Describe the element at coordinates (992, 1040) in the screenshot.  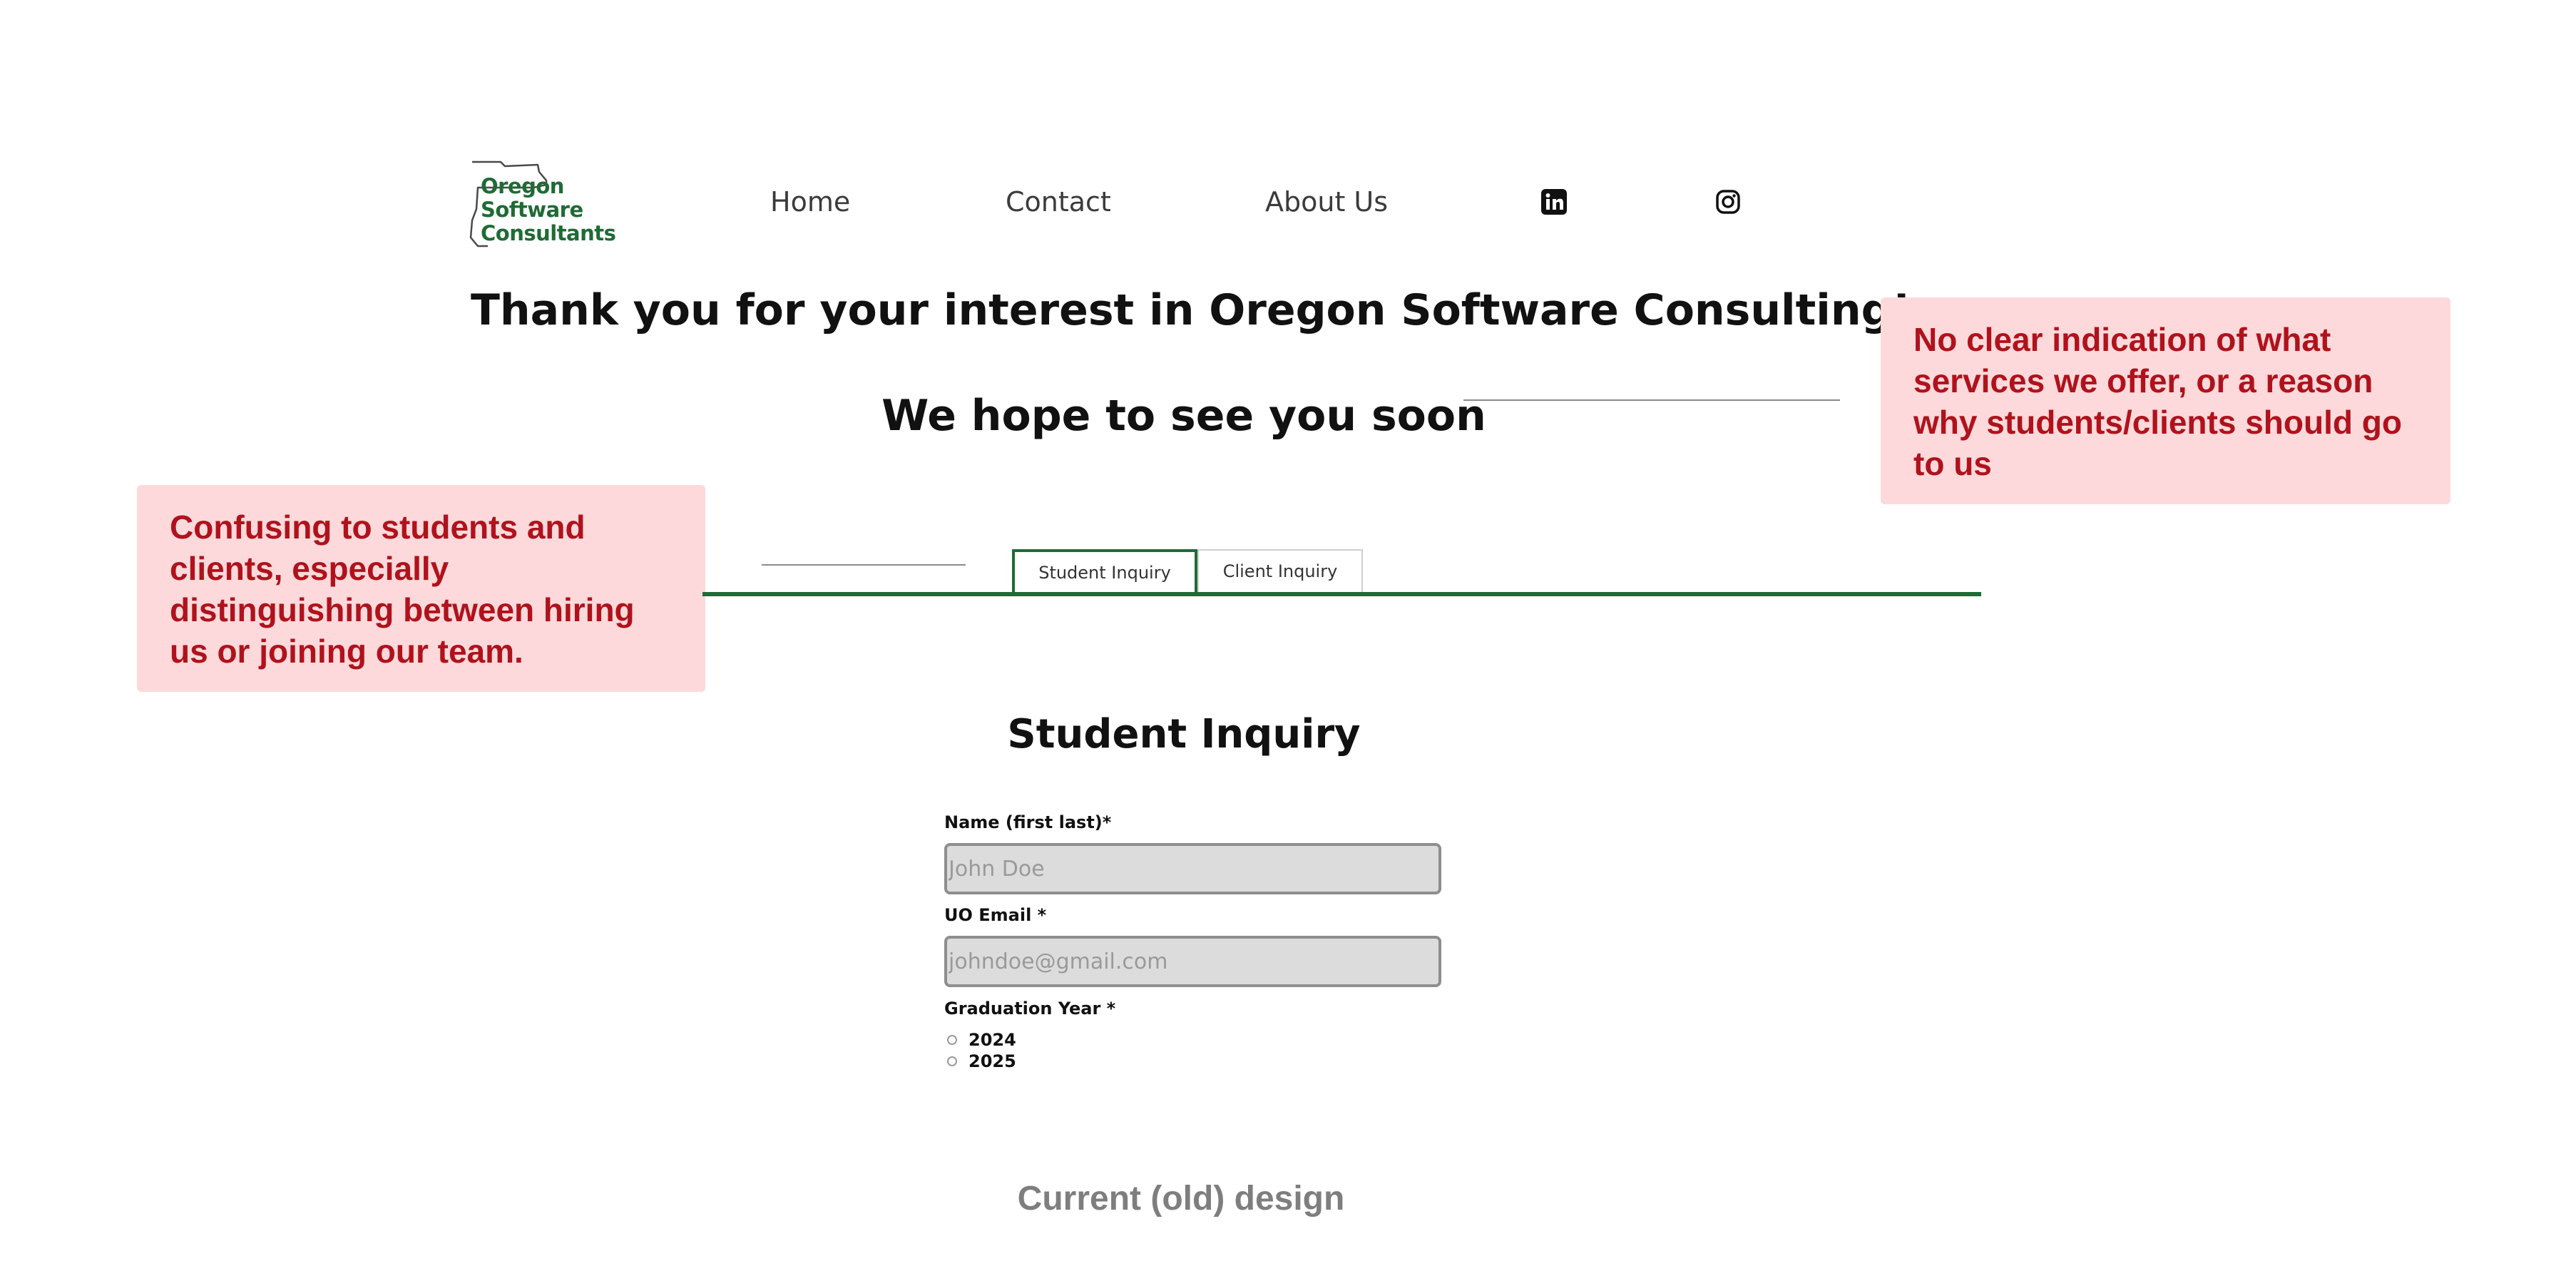
I see `radio-label: 2024` at that location.